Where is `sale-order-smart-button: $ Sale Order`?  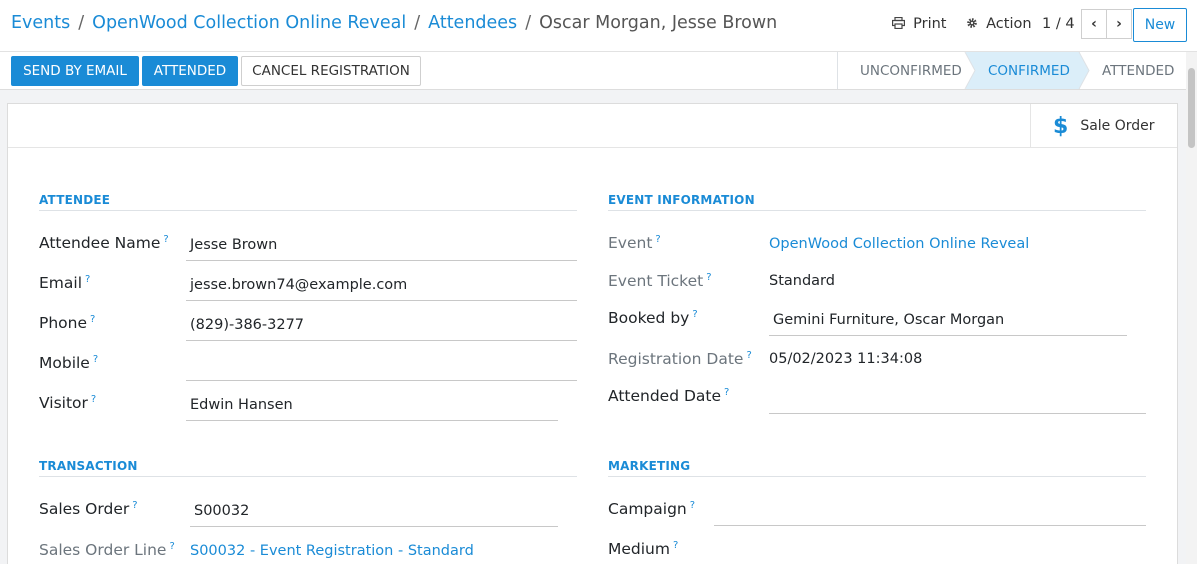
sale-order-smart-button: $ Sale Order is located at coordinates (1103, 126).